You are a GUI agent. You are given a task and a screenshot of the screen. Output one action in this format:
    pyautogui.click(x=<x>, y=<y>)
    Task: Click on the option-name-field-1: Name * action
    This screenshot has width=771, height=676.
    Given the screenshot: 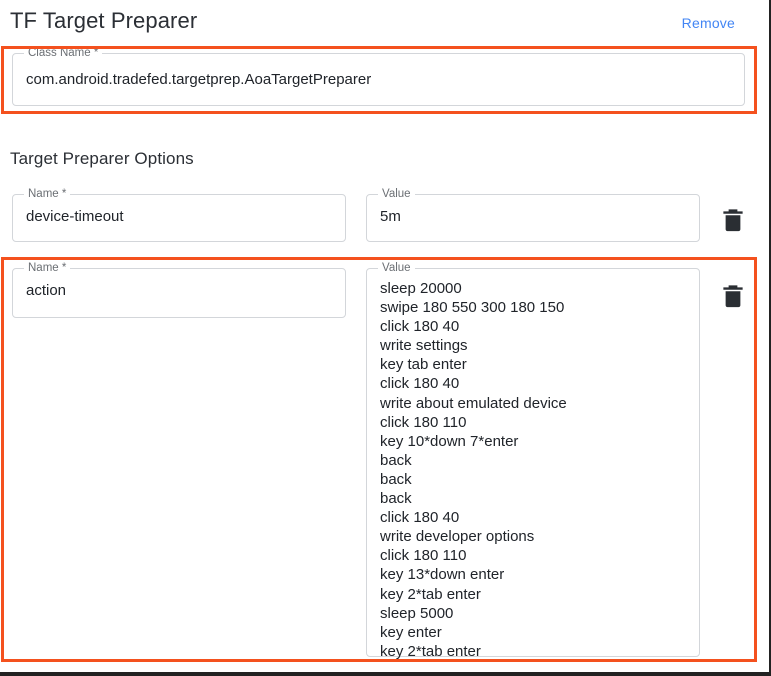 What is the action you would take?
    pyautogui.click(x=179, y=290)
    